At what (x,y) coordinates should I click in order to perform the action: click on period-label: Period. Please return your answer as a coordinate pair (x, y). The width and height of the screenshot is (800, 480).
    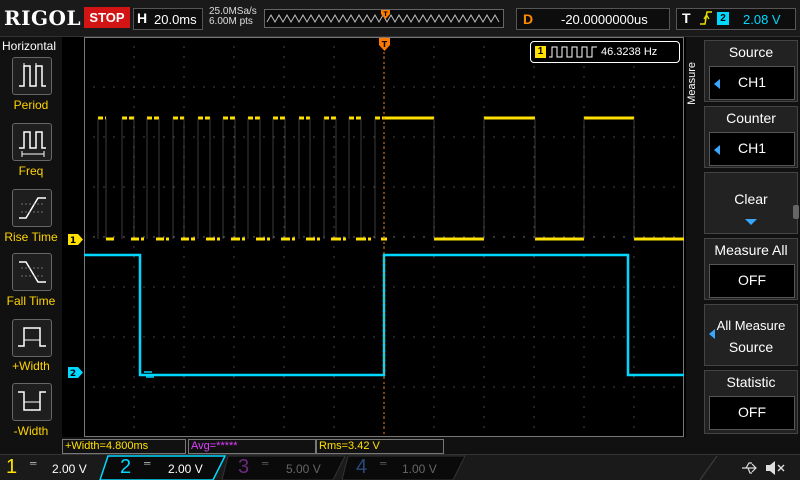
    Looking at the image, I should click on (31, 105).